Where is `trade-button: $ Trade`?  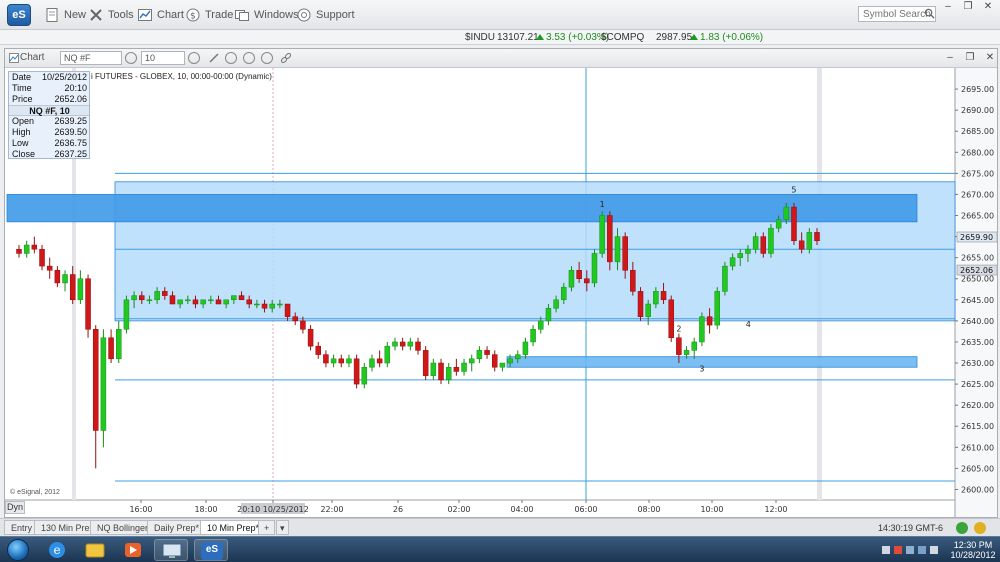
trade-button: $ Trade is located at coordinates (209, 15).